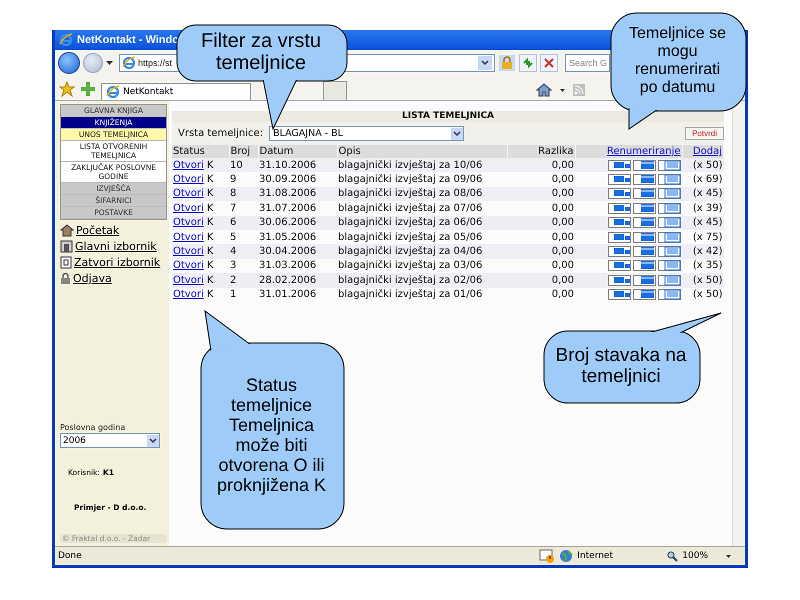 The height and width of the screenshot is (600, 800). Describe the element at coordinates (349, 151) in the screenshot. I see `column-header: Opis` at that location.